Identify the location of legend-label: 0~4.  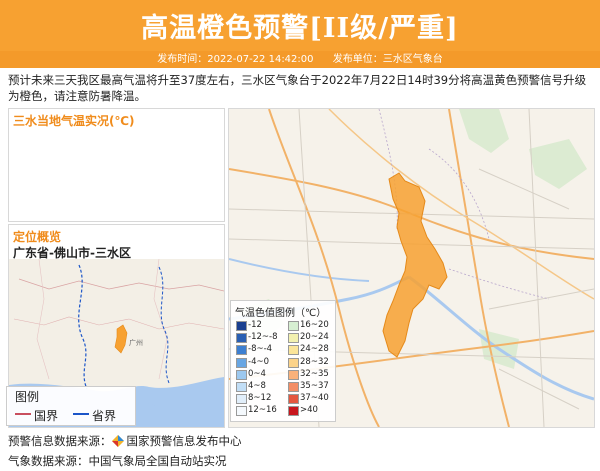
(257, 373).